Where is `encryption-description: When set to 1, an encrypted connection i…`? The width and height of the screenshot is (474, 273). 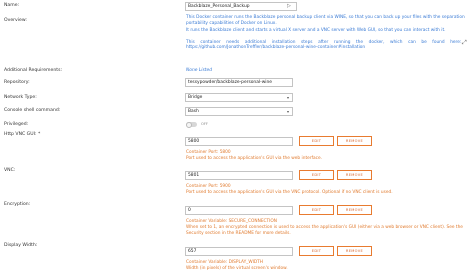 encryption-description: When set to 1, an encrypted connection i… is located at coordinates (324, 227).